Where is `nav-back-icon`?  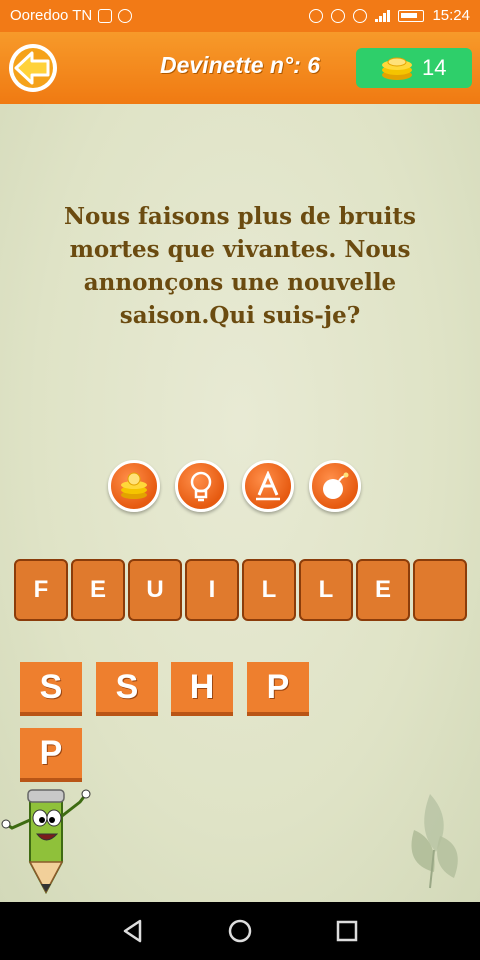
nav-back-icon is located at coordinates (133, 931).